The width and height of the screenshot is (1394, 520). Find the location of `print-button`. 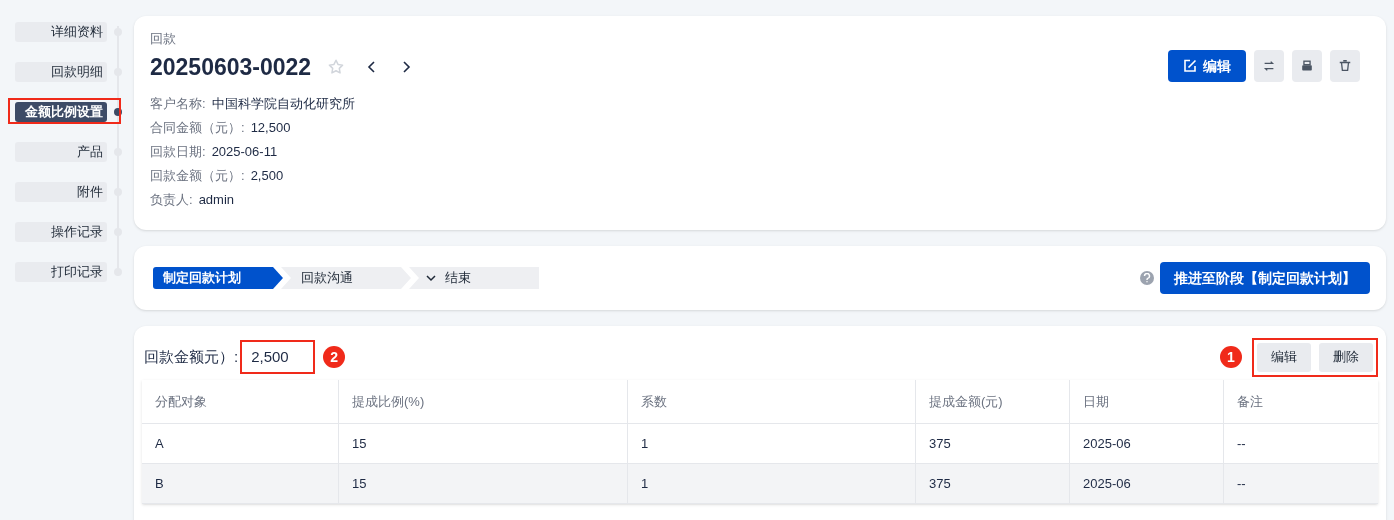

print-button is located at coordinates (1307, 66).